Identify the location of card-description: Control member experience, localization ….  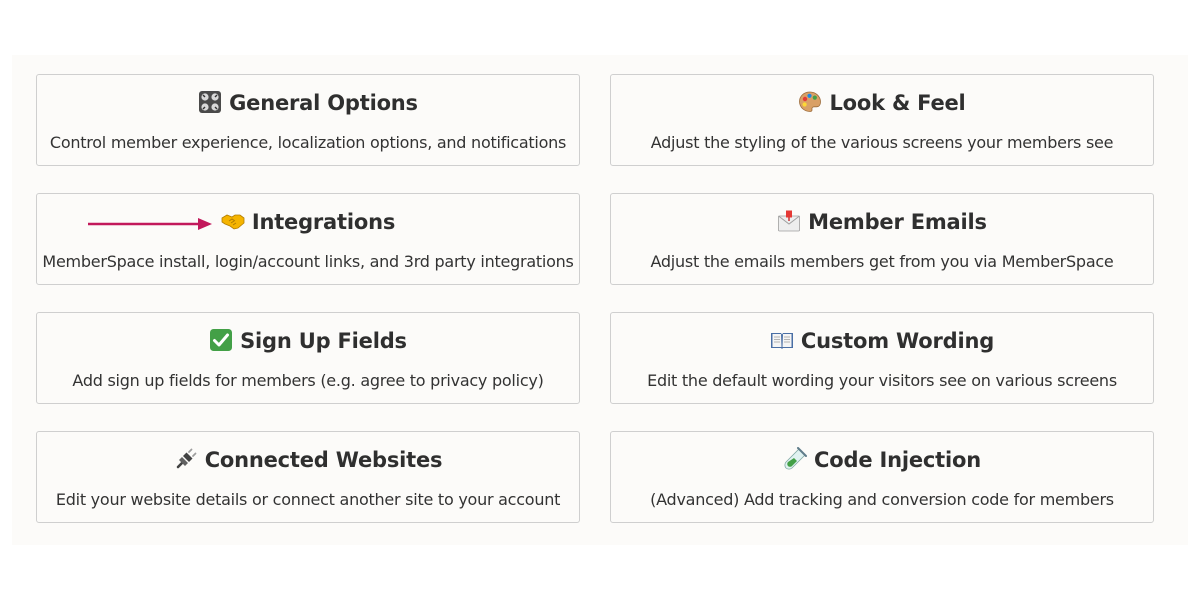
(308, 142).